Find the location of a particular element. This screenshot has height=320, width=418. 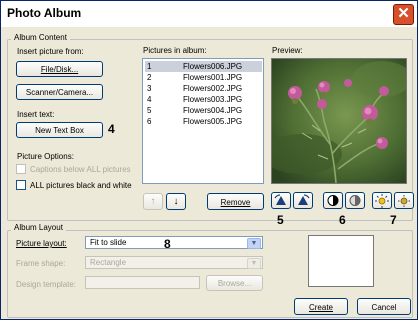

black-white-checkbox is located at coordinates (21, 185).